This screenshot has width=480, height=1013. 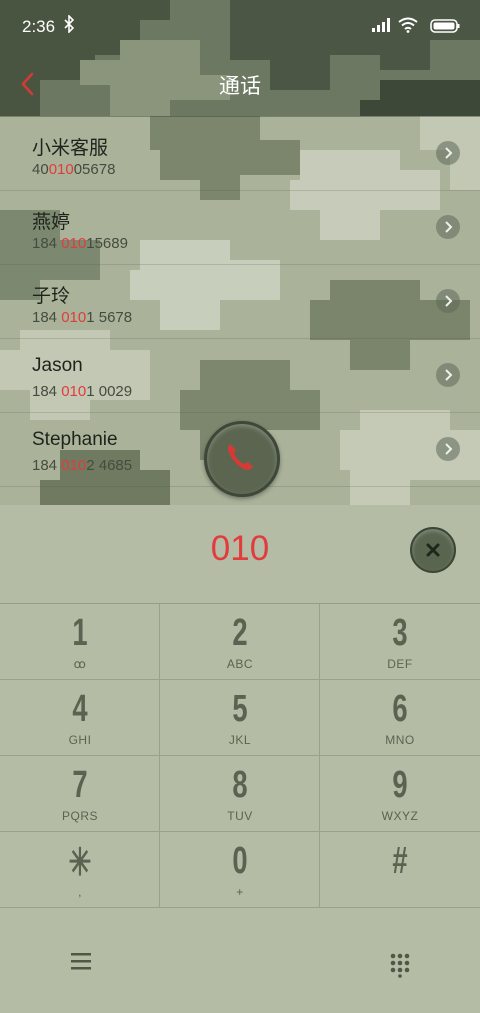 I want to click on page-title: 通话, so click(x=240, y=86).